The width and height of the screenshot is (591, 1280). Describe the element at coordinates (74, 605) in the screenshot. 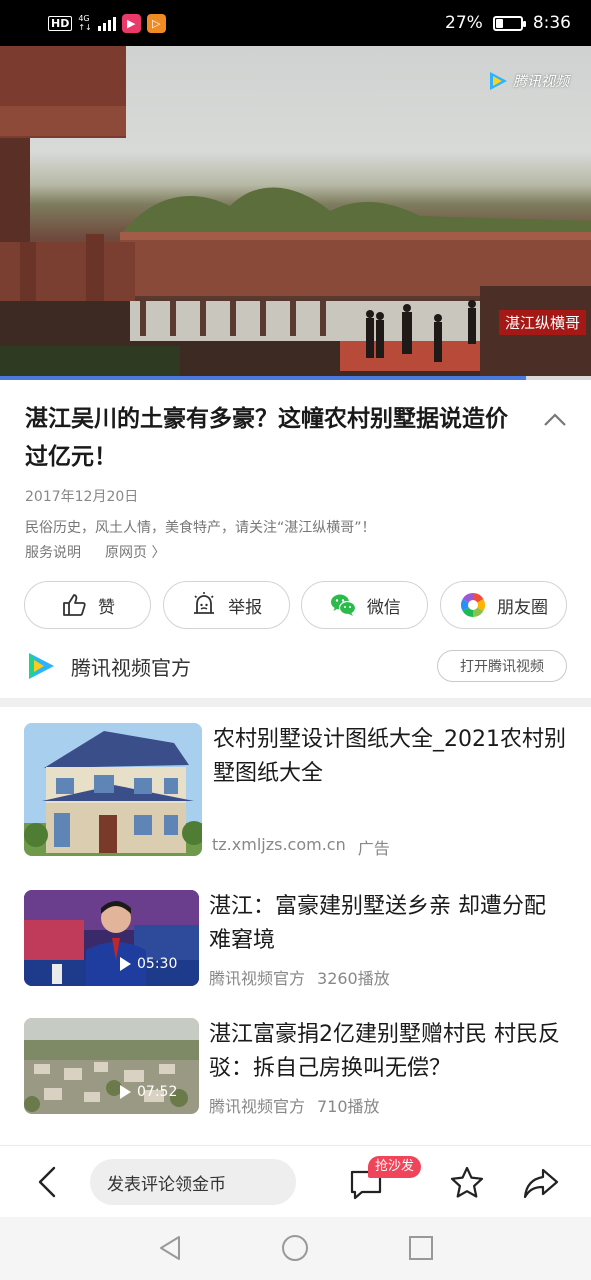

I see `thumbs-up-icon` at that location.